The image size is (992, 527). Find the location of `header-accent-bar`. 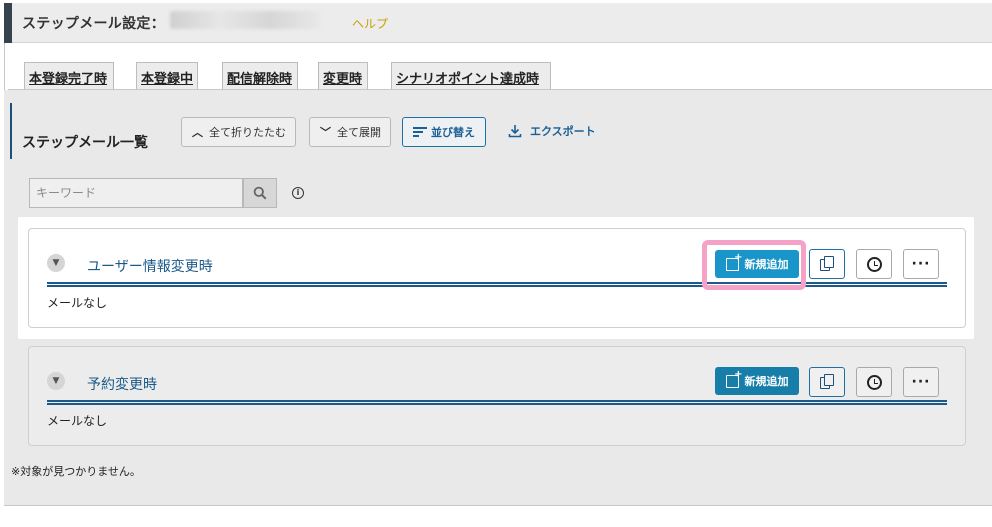

header-accent-bar is located at coordinates (8, 23).